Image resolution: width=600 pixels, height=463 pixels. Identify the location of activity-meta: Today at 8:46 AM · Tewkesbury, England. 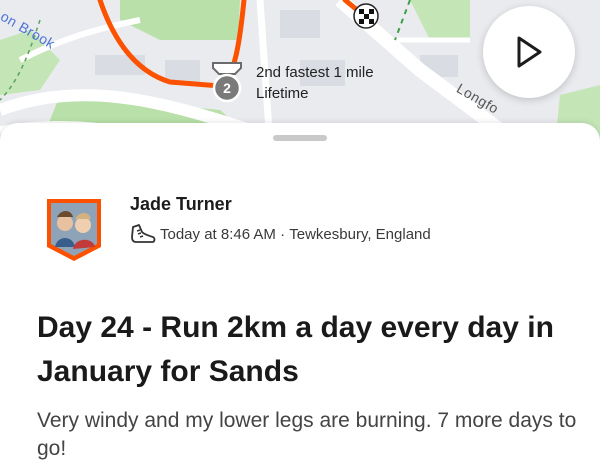
(280, 234).